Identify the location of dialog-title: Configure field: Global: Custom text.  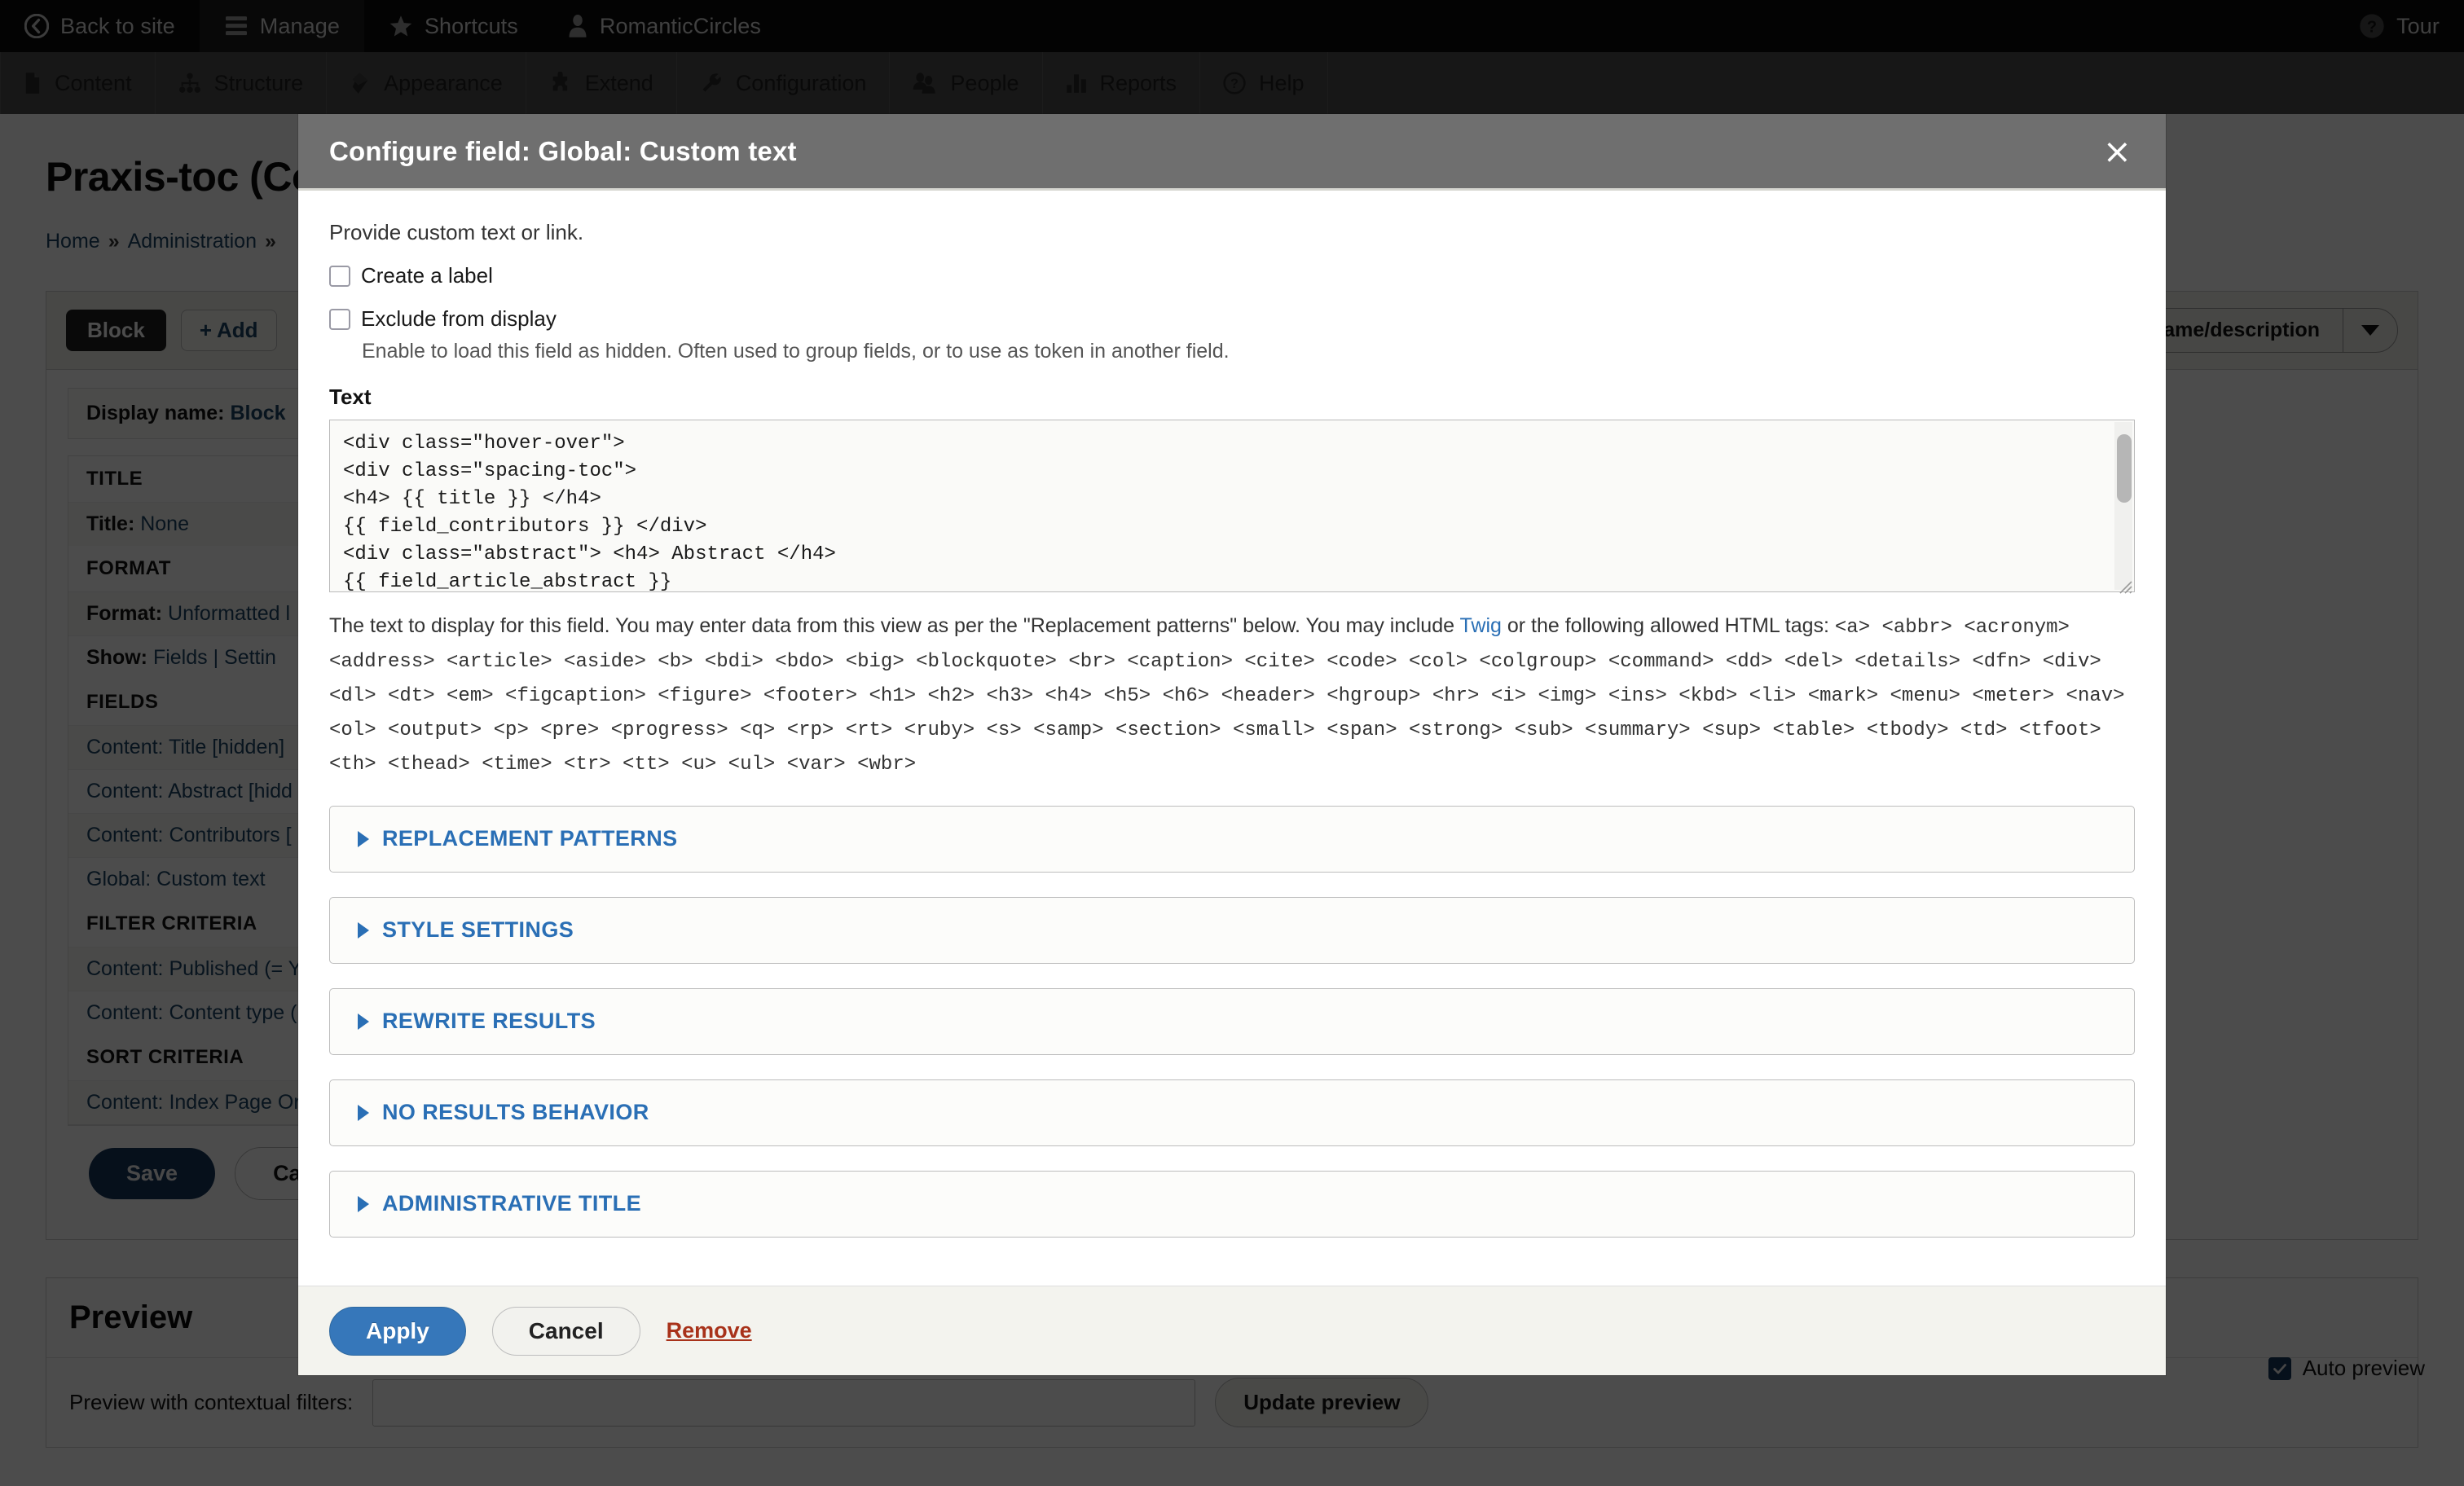
(563, 150).